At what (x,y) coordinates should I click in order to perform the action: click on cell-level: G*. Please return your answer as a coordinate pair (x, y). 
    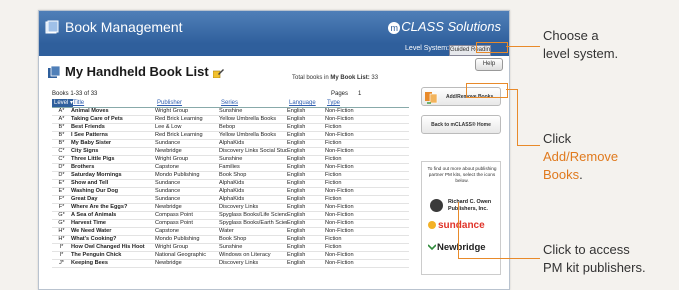
    Looking at the image, I should click on (61, 223).